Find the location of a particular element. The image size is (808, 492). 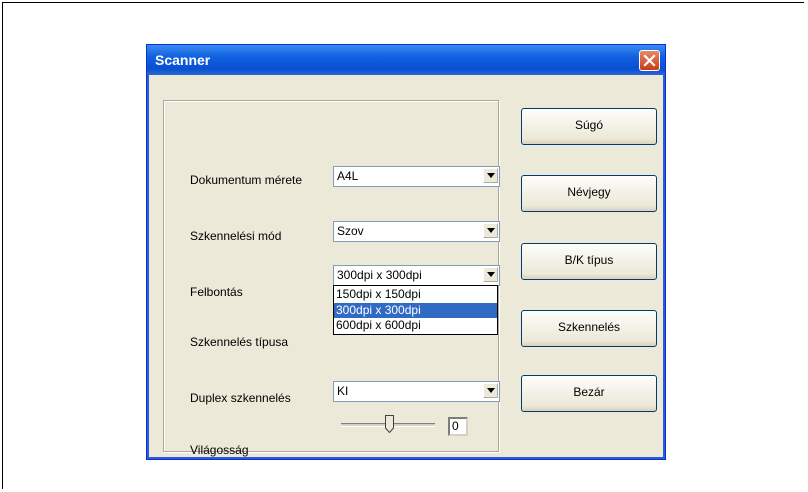

brightness-value-field: 0 is located at coordinates (458, 426).